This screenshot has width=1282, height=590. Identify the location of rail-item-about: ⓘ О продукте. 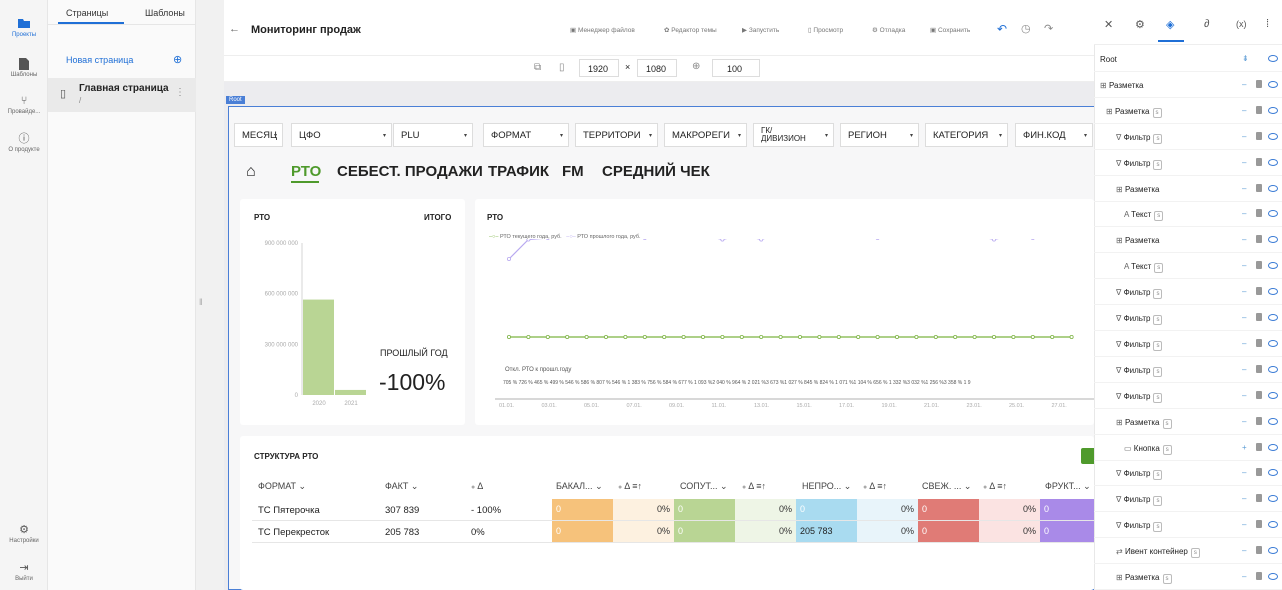
(24, 143).